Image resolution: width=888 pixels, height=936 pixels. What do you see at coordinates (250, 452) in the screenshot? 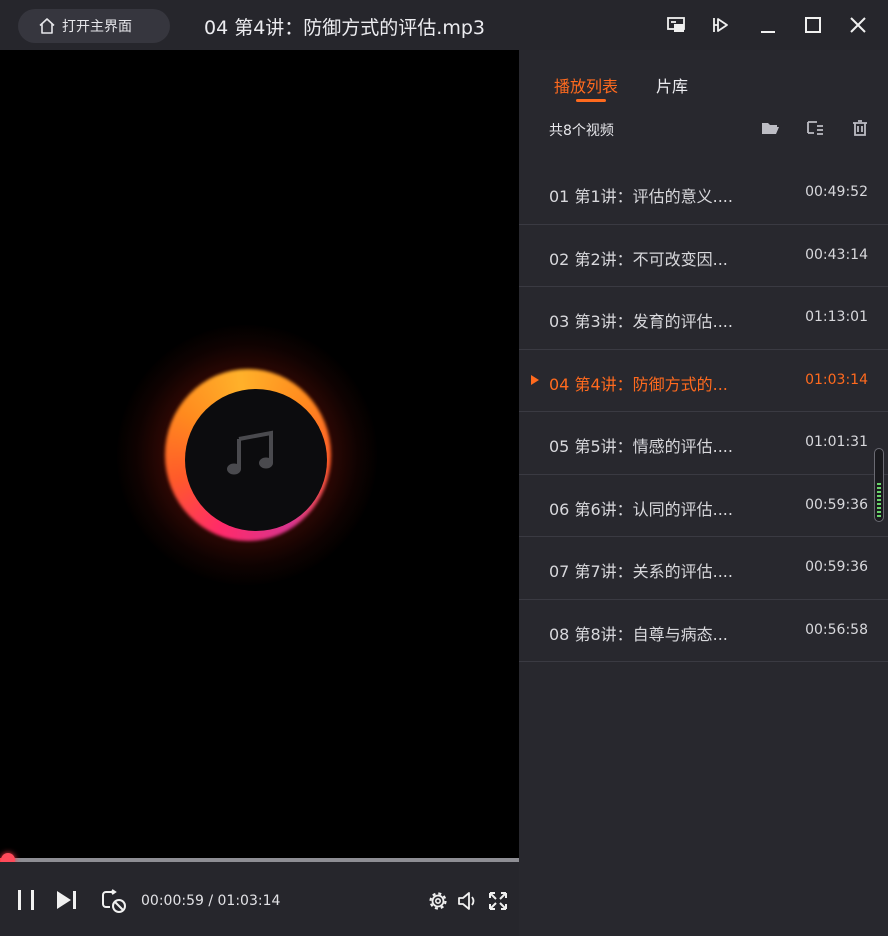
I see `music-note-icon` at bounding box center [250, 452].